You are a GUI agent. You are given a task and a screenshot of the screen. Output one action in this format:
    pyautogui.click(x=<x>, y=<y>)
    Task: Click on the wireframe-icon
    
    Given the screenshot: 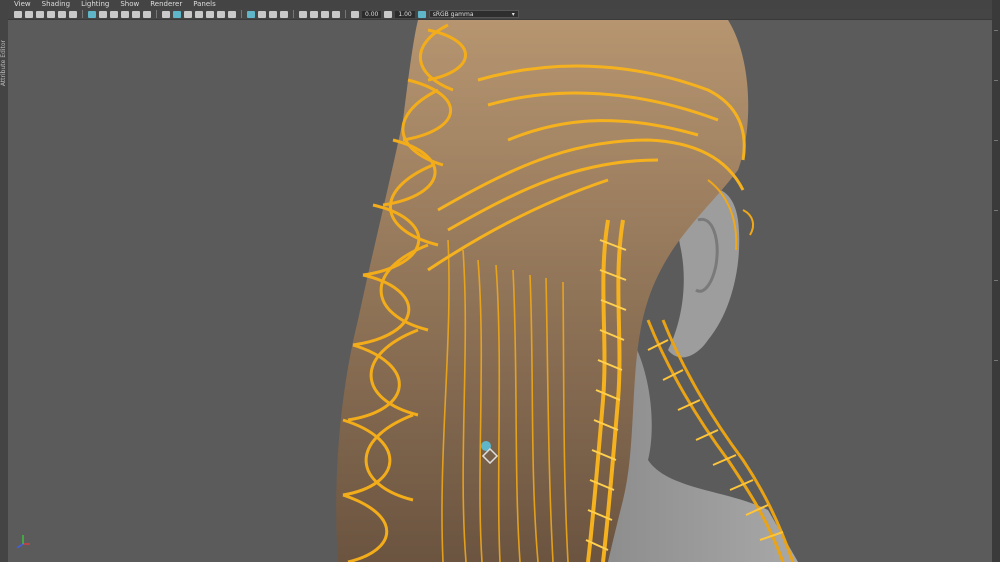 What is the action you would take?
    pyautogui.click(x=166, y=14)
    